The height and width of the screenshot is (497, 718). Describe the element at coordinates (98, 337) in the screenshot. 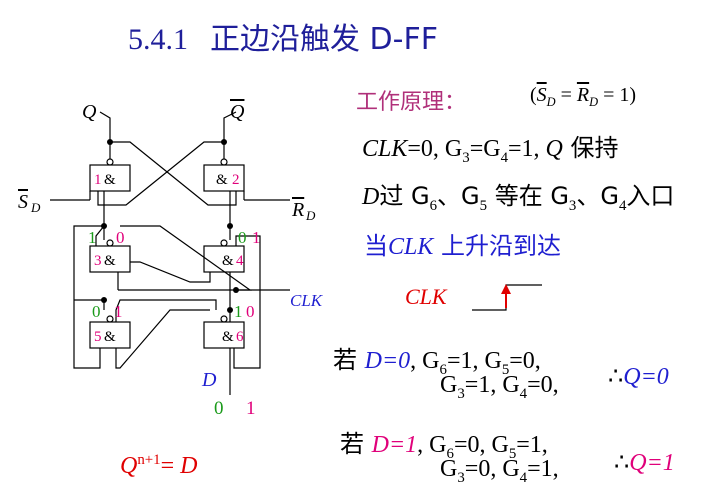

I see `svg-text: 5` at that location.